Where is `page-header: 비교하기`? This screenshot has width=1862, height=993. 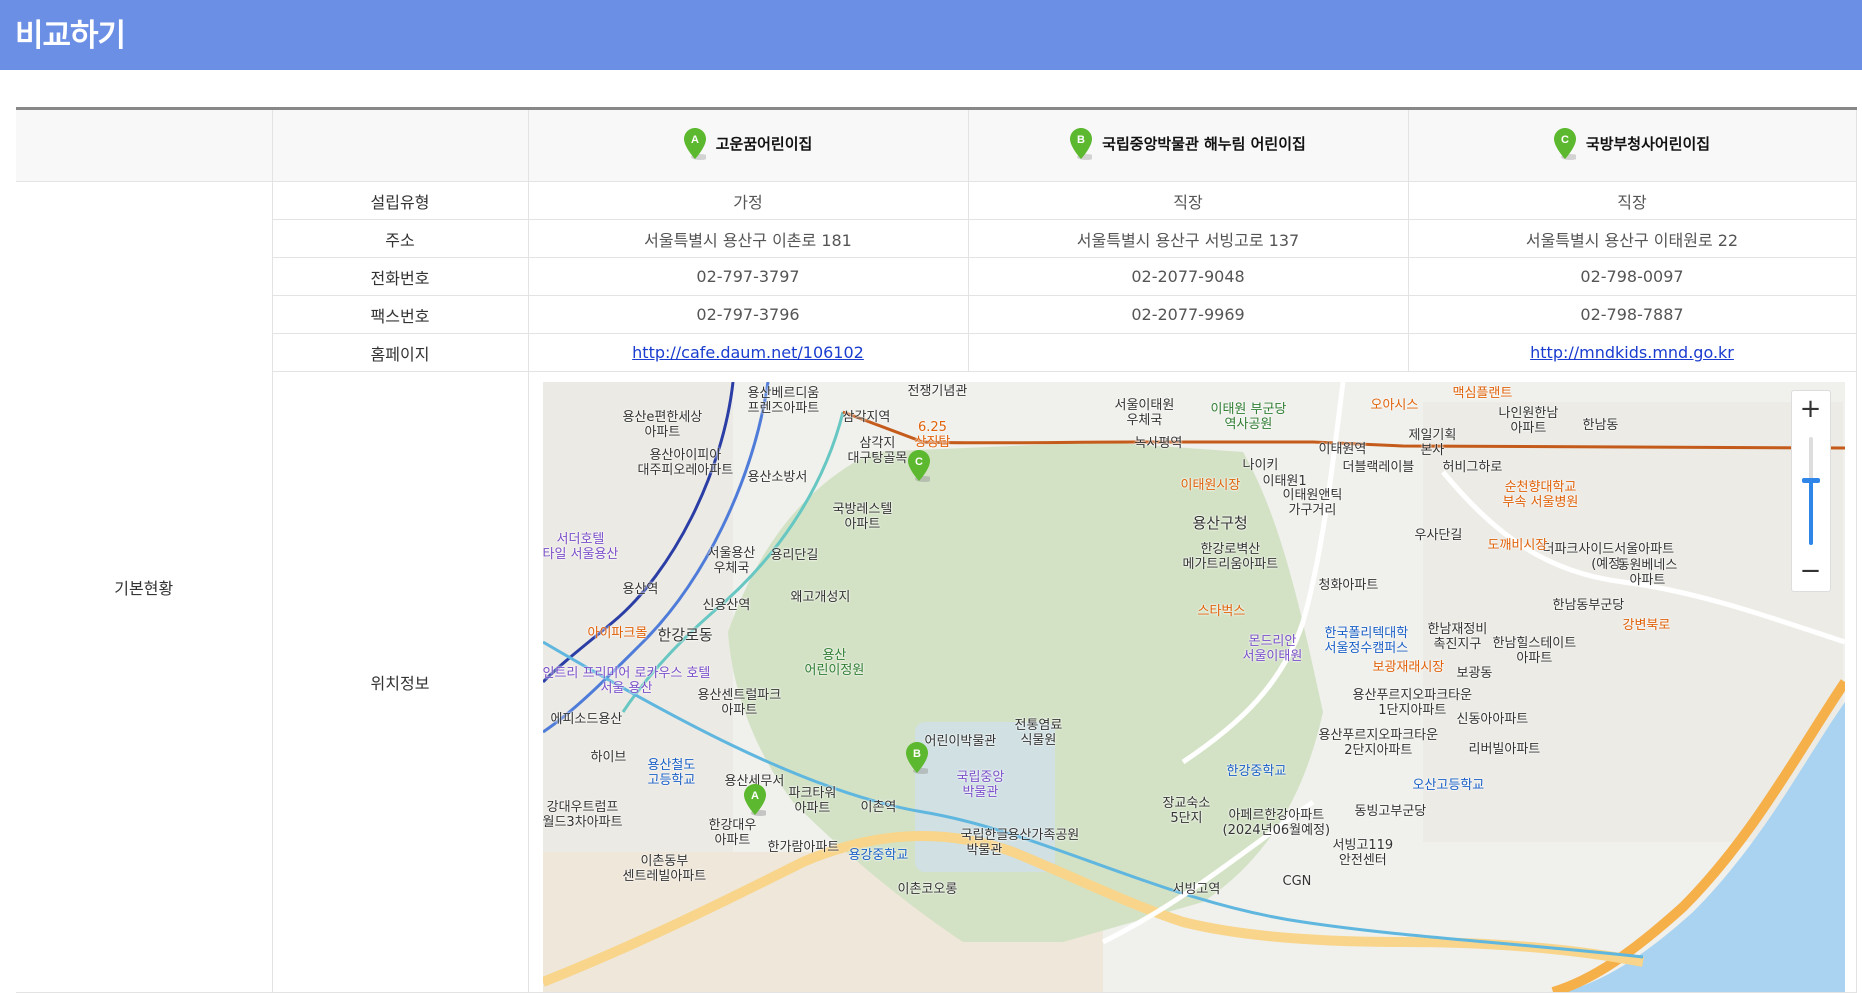 page-header: 비교하기 is located at coordinates (931, 35).